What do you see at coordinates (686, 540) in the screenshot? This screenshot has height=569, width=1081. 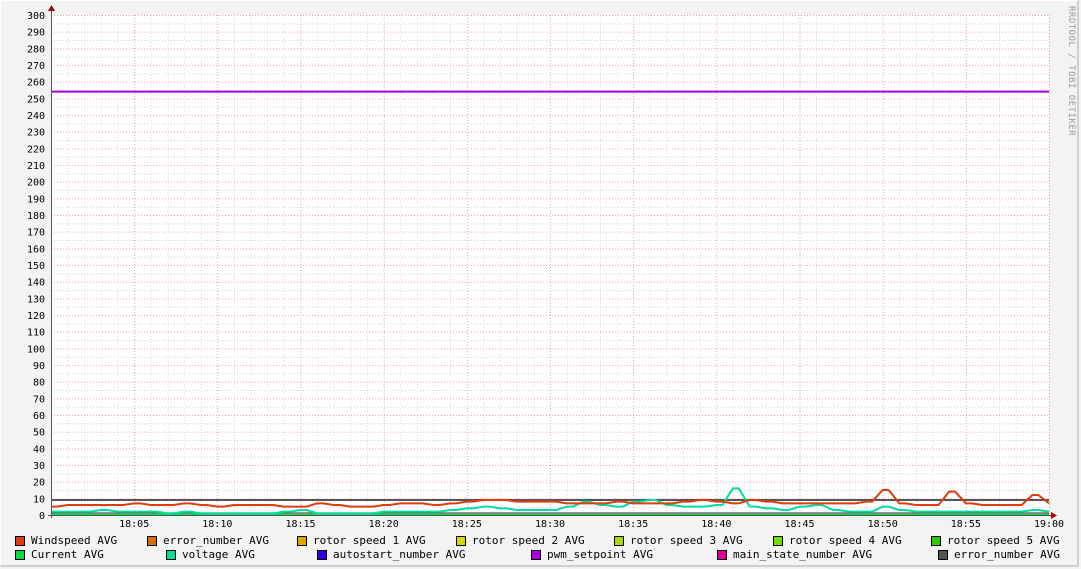 I see `legend-label: rotor speed 3 AVG` at bounding box center [686, 540].